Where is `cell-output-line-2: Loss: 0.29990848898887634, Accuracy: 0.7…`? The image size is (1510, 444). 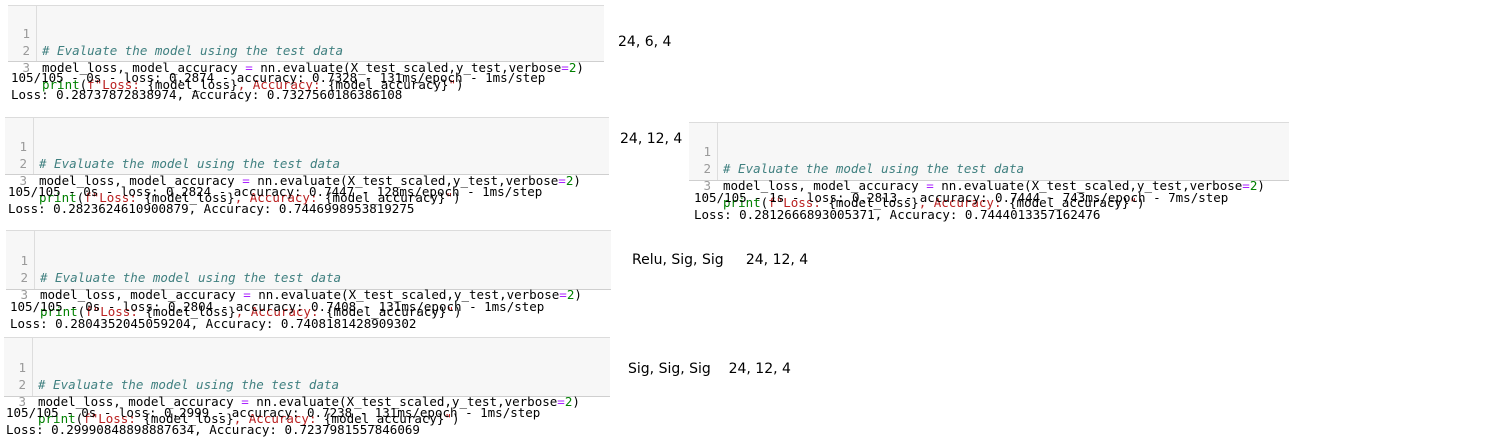
cell-output-line-2: Loss: 0.29990848898887634, Accuracy: 0.7… is located at coordinates (213, 429).